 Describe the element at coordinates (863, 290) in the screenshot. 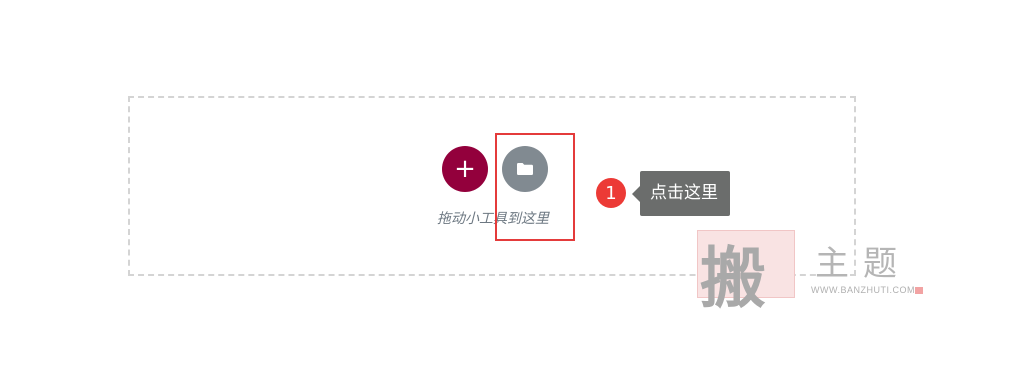

I see `watermark-url: WWW.BANZHUTI.COM` at that location.